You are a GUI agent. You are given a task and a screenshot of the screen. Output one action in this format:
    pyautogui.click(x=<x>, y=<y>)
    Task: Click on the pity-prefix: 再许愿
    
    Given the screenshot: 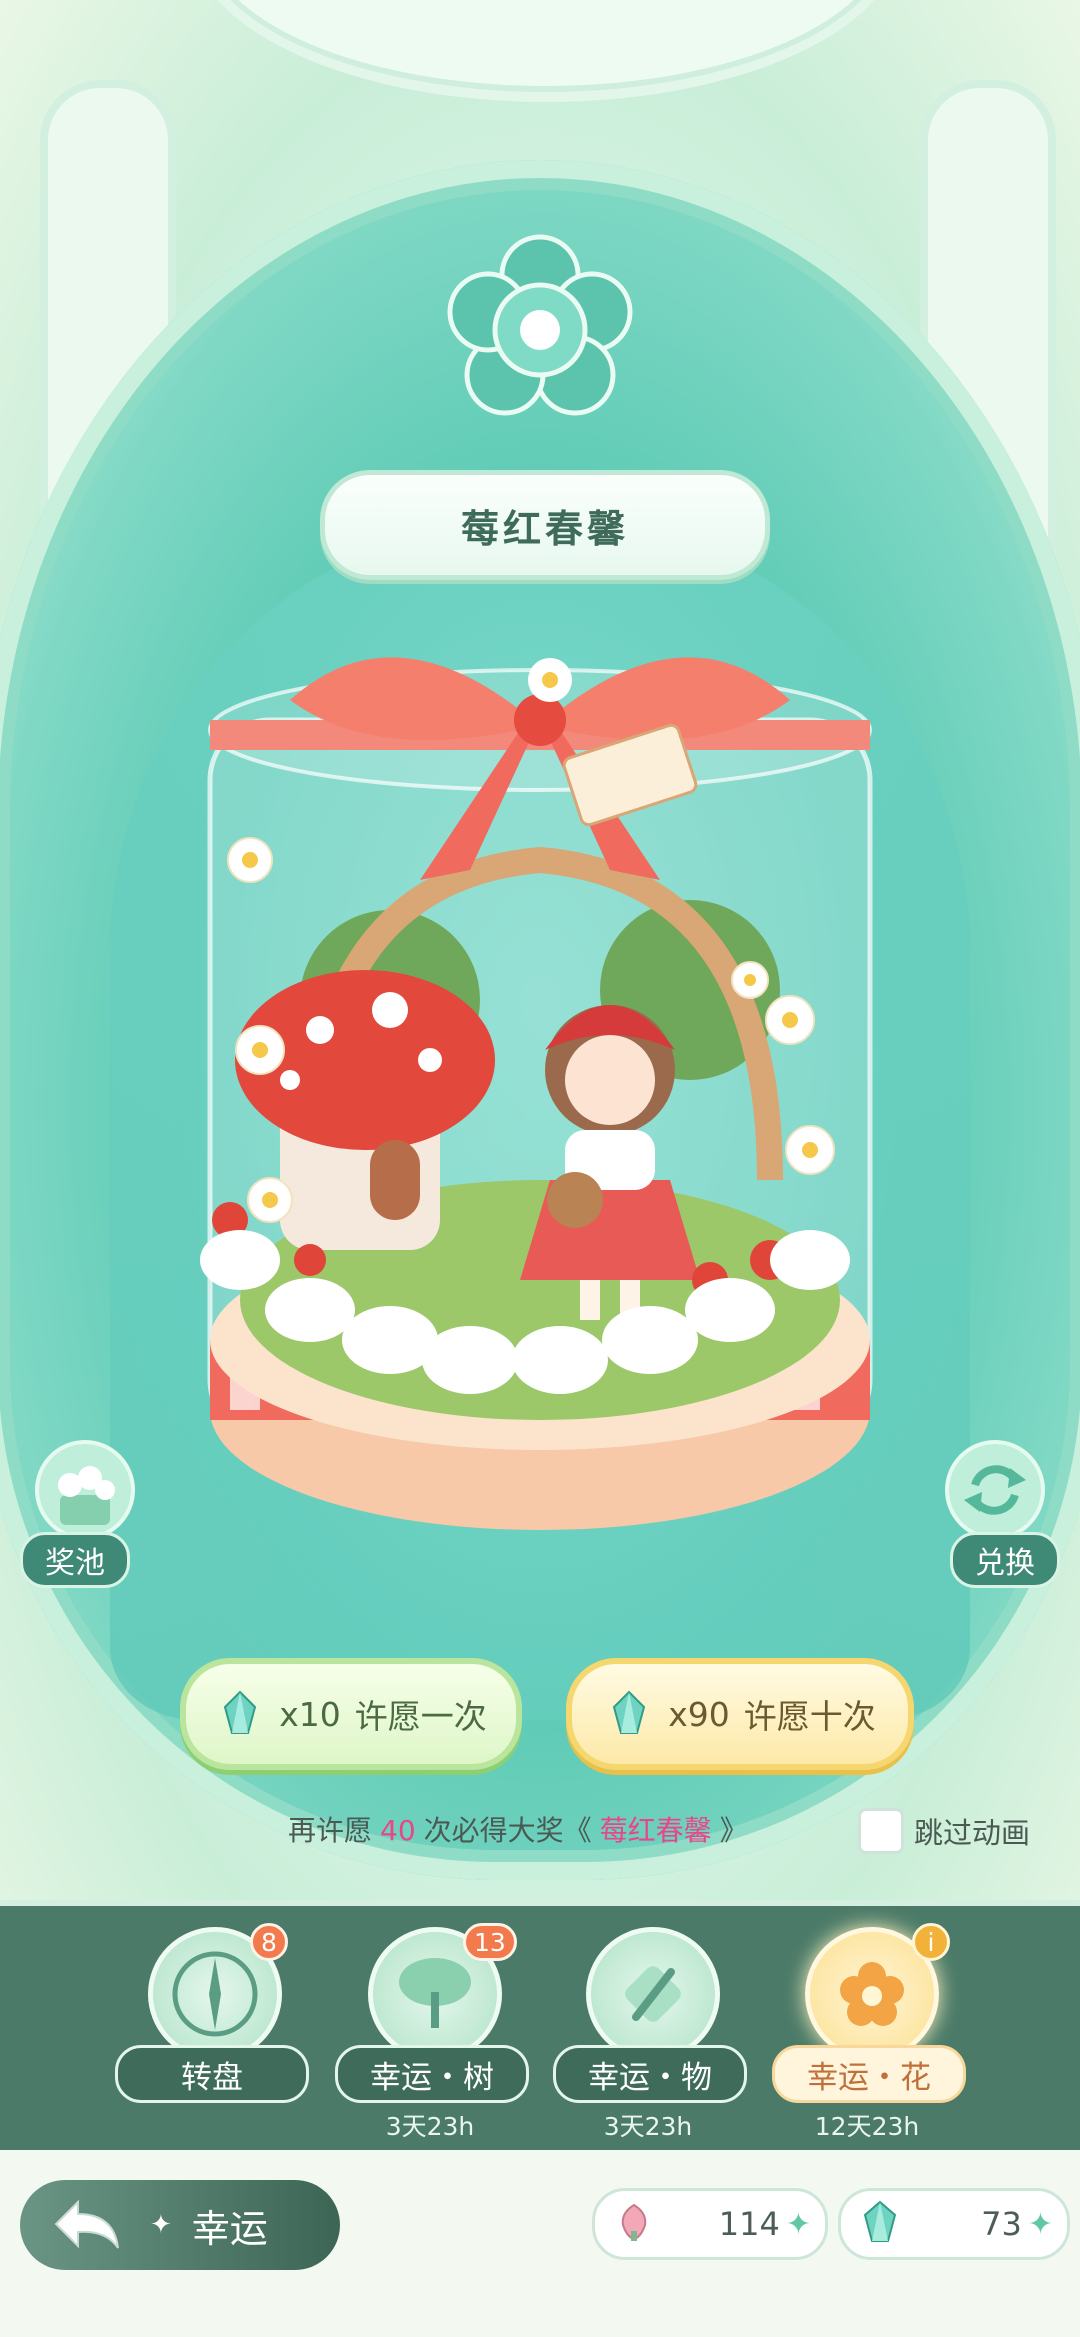 What is the action you would take?
    pyautogui.click(x=330, y=1830)
    